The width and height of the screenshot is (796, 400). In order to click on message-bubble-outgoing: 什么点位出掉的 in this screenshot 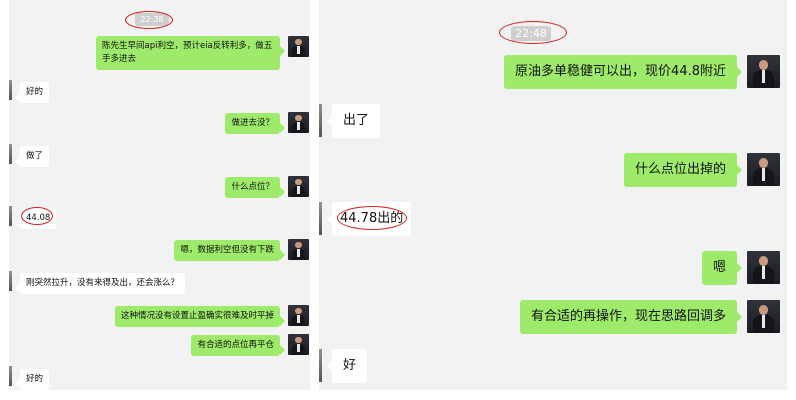, I will do `click(683, 170)`.